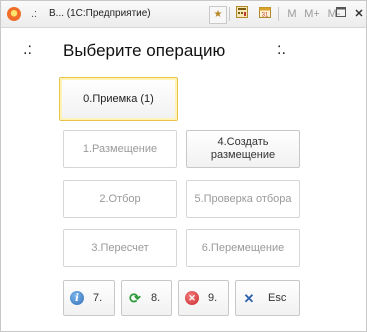 The width and height of the screenshot is (367, 332). I want to click on title-bar: .: В... (1С:Предприятие) ★ 31 M M+ M- ✕, so click(183, 14).